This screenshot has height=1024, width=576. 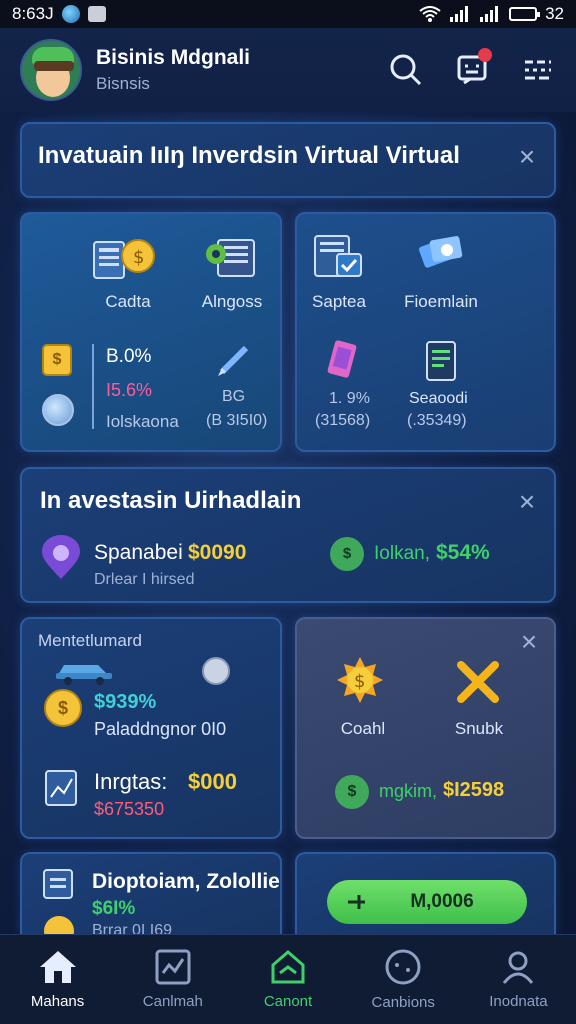 What do you see at coordinates (403, 1002) in the screenshot?
I see `nav-label: Canbions` at bounding box center [403, 1002].